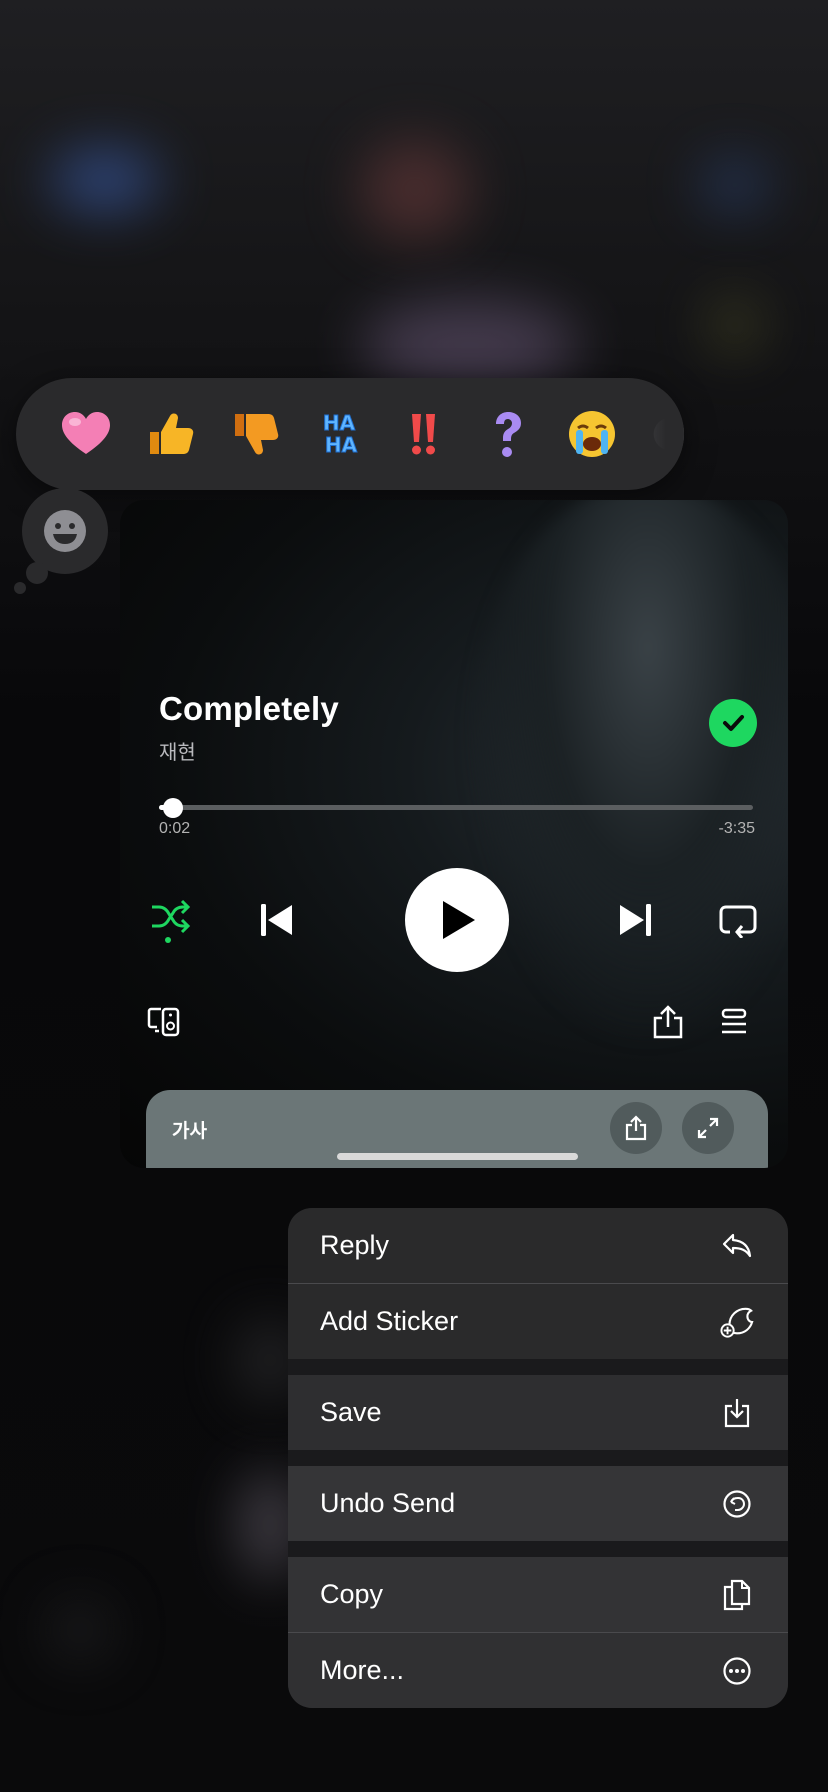  What do you see at coordinates (355, 1245) in the screenshot?
I see `menu-item-label: Reply` at bounding box center [355, 1245].